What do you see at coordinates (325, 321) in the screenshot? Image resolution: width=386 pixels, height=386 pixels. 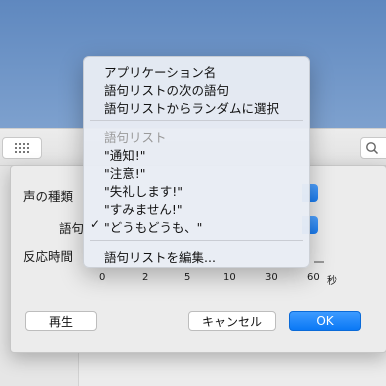 I see `ok-button: OK` at bounding box center [325, 321].